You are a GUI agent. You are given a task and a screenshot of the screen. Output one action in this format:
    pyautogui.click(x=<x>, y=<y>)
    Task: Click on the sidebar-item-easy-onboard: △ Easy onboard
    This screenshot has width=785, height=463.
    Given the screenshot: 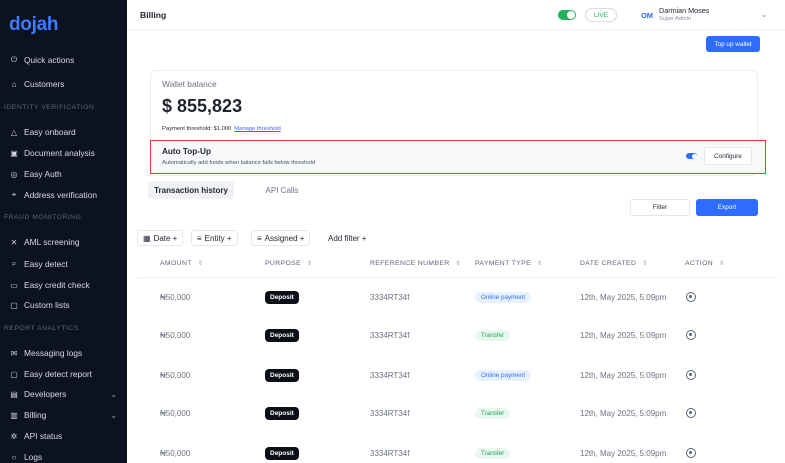 What is the action you would take?
    pyautogui.click(x=65, y=132)
    